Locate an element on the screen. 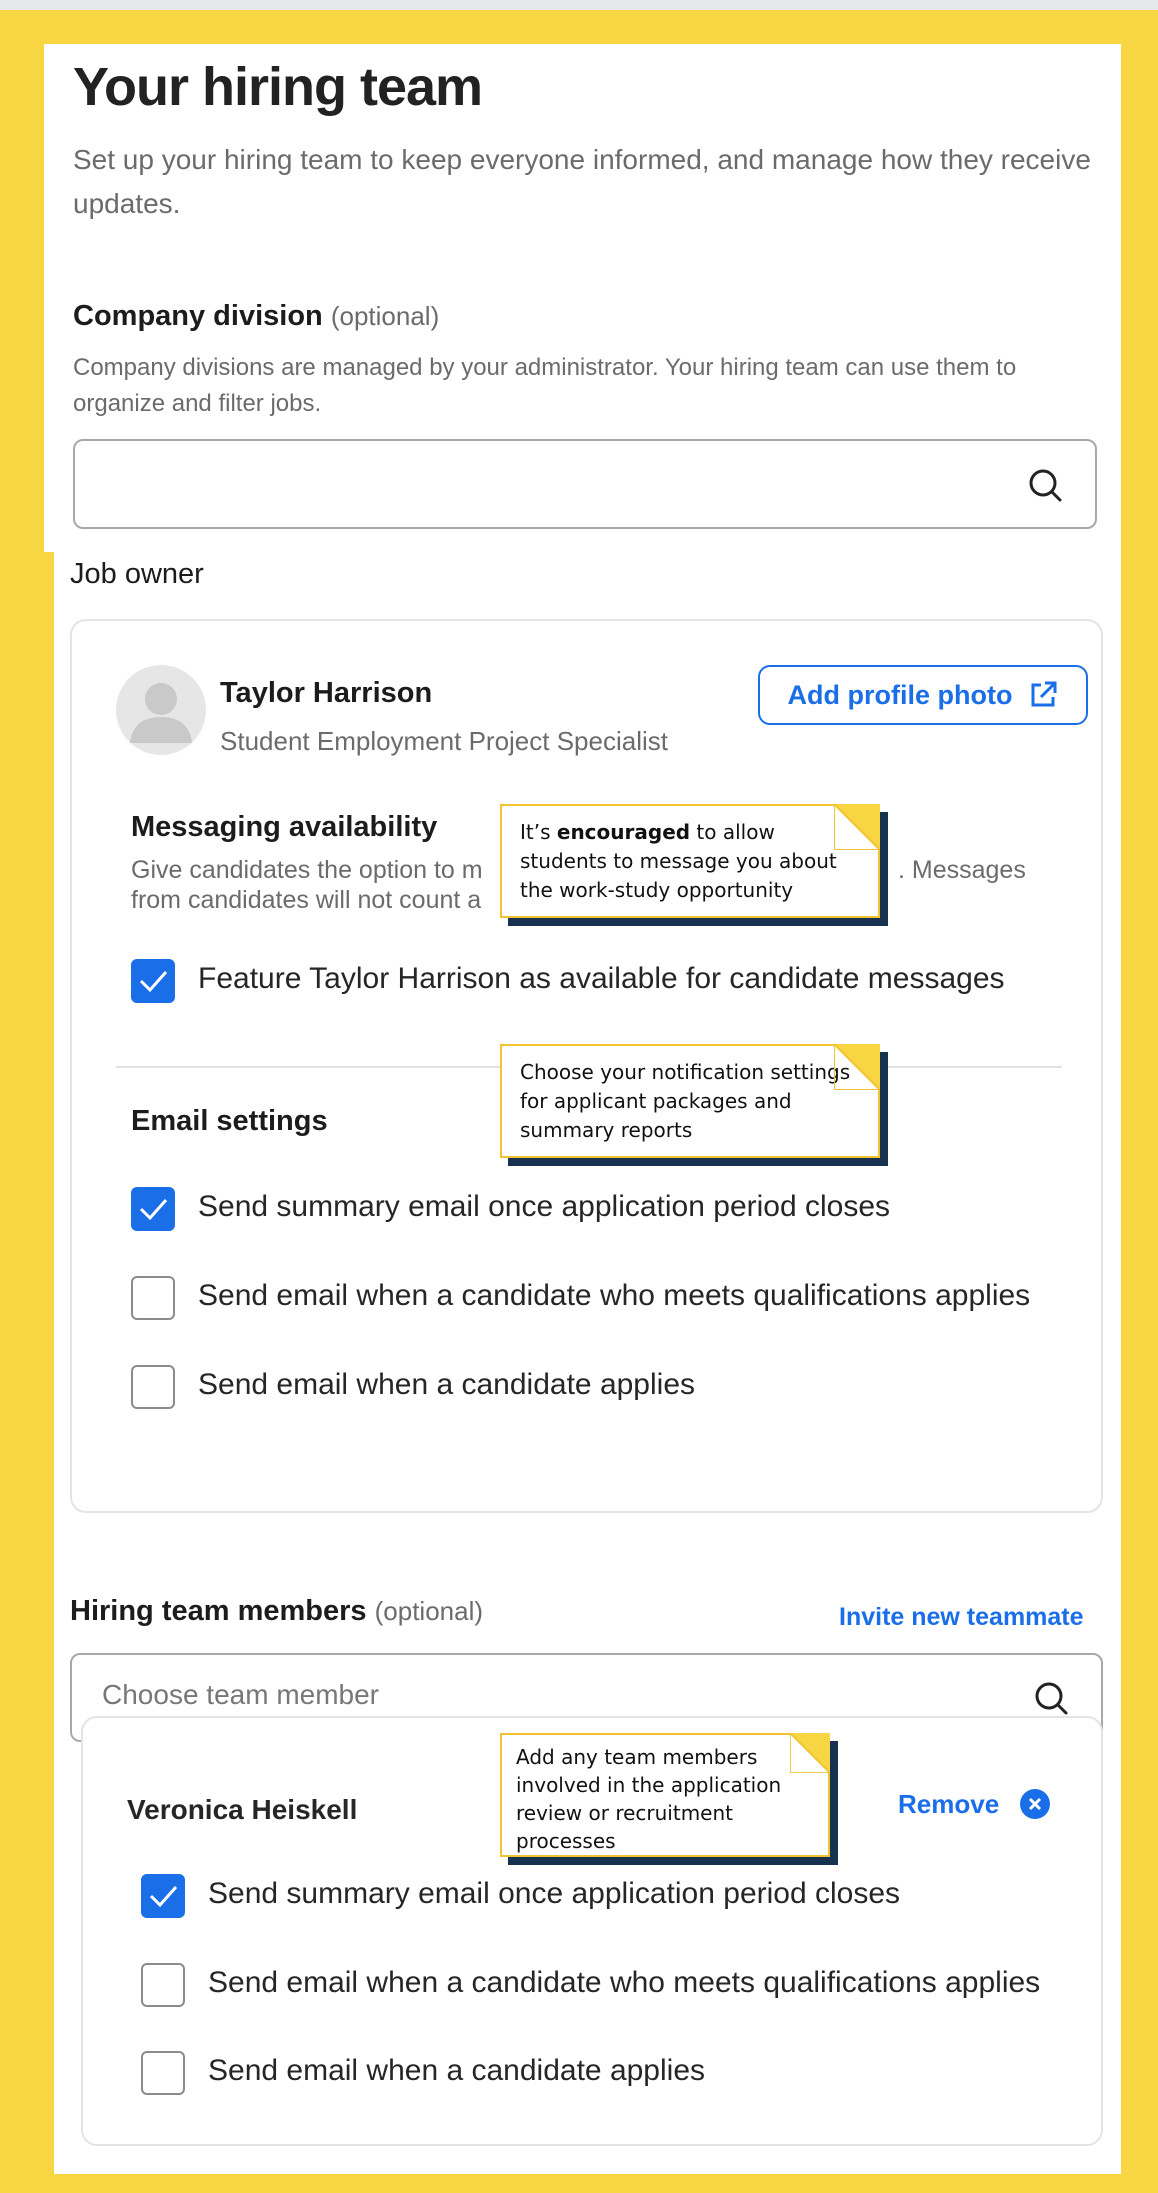  messaging-help-line1: Give candidates the option to m is located at coordinates (307, 870).